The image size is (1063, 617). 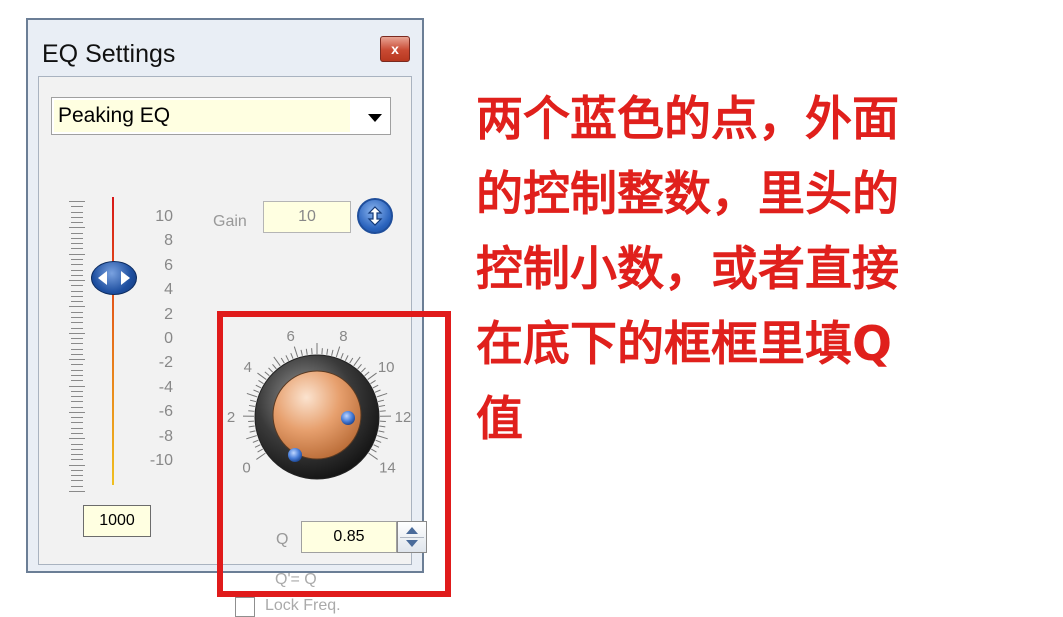 What do you see at coordinates (349, 537) in the screenshot?
I see `q-value-input: 0.85` at bounding box center [349, 537].